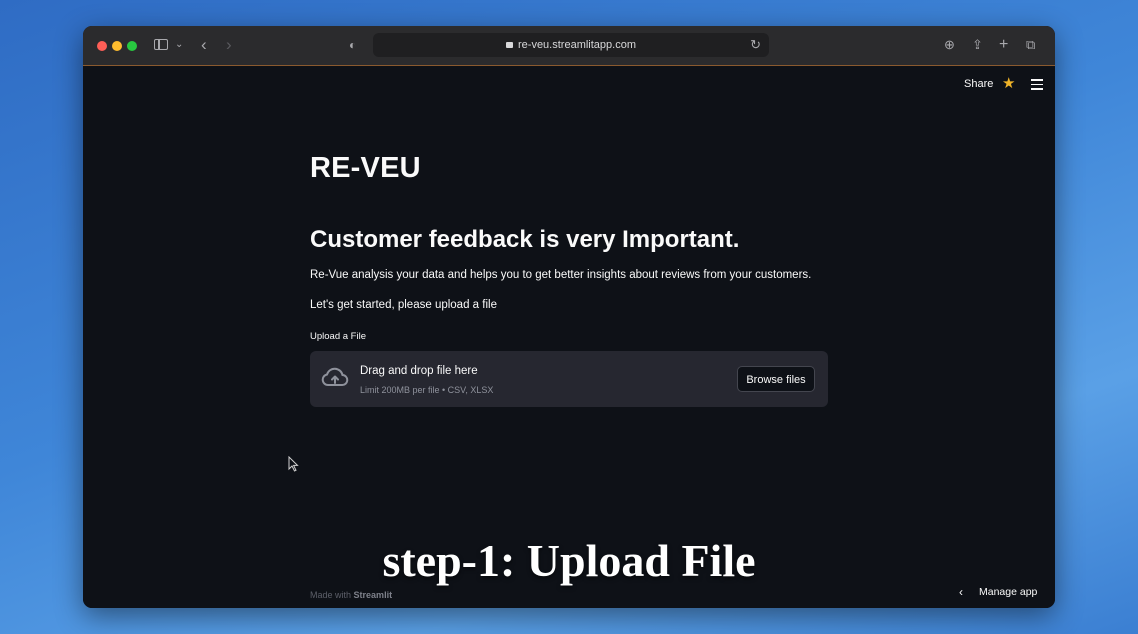 The width and height of the screenshot is (1138, 634). Describe the element at coordinates (352, 45) in the screenshot. I see `privacy-shield-icon: ◐` at that location.